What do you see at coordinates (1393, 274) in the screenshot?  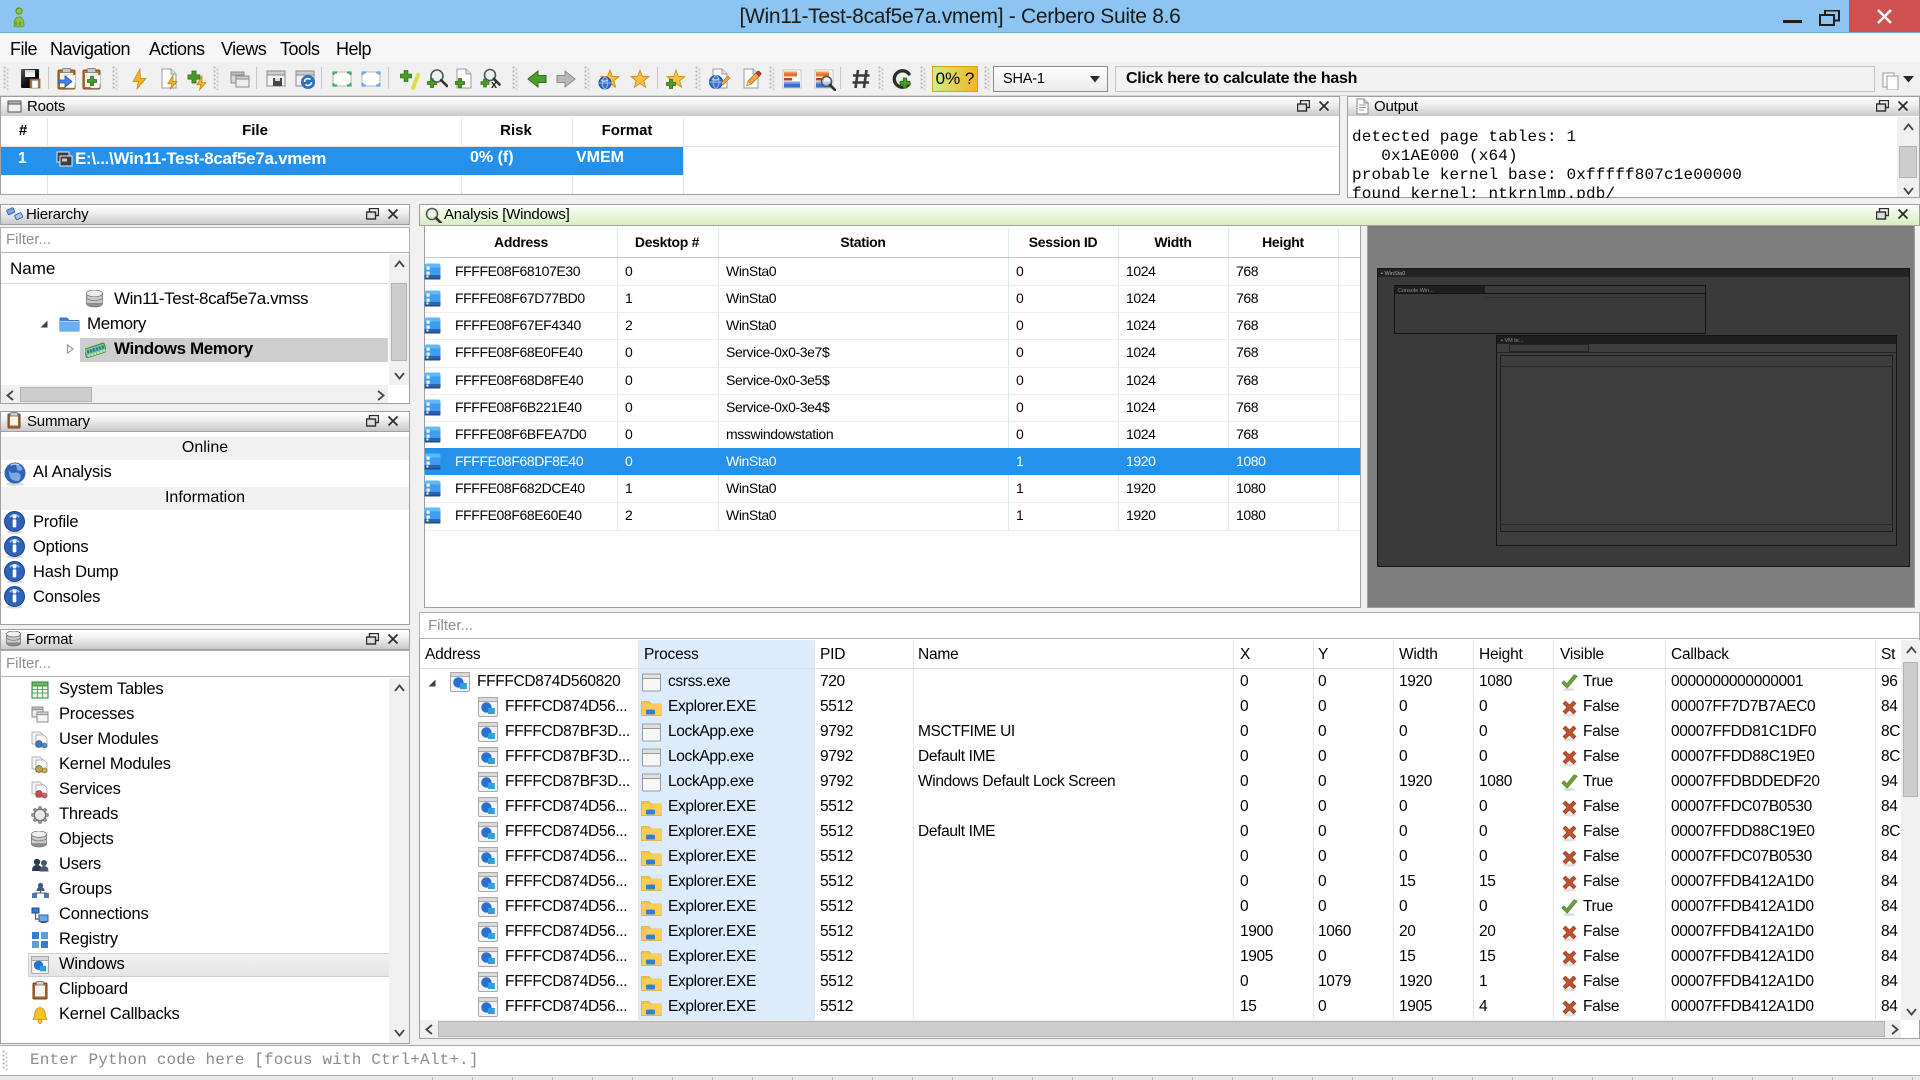 I see `svg-text: ▪ WinSta0` at bounding box center [1393, 274].